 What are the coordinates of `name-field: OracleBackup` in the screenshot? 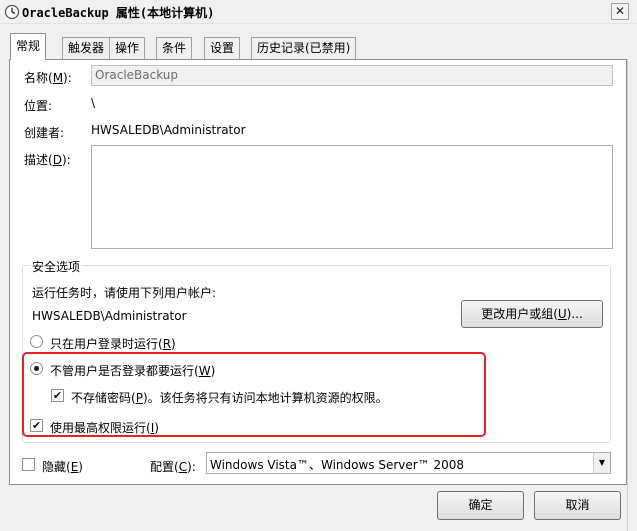 It's located at (352, 75).